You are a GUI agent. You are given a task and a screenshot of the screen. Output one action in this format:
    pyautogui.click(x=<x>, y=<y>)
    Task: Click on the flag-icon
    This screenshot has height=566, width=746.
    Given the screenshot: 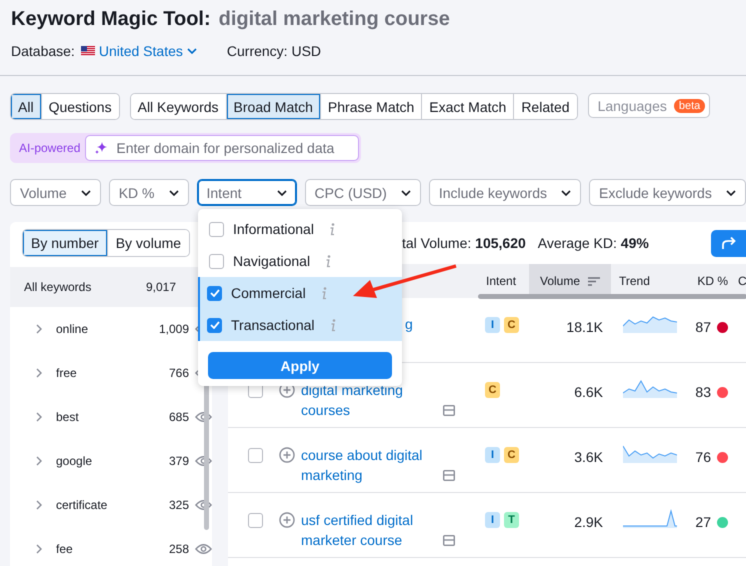 What is the action you would take?
    pyautogui.click(x=87, y=51)
    